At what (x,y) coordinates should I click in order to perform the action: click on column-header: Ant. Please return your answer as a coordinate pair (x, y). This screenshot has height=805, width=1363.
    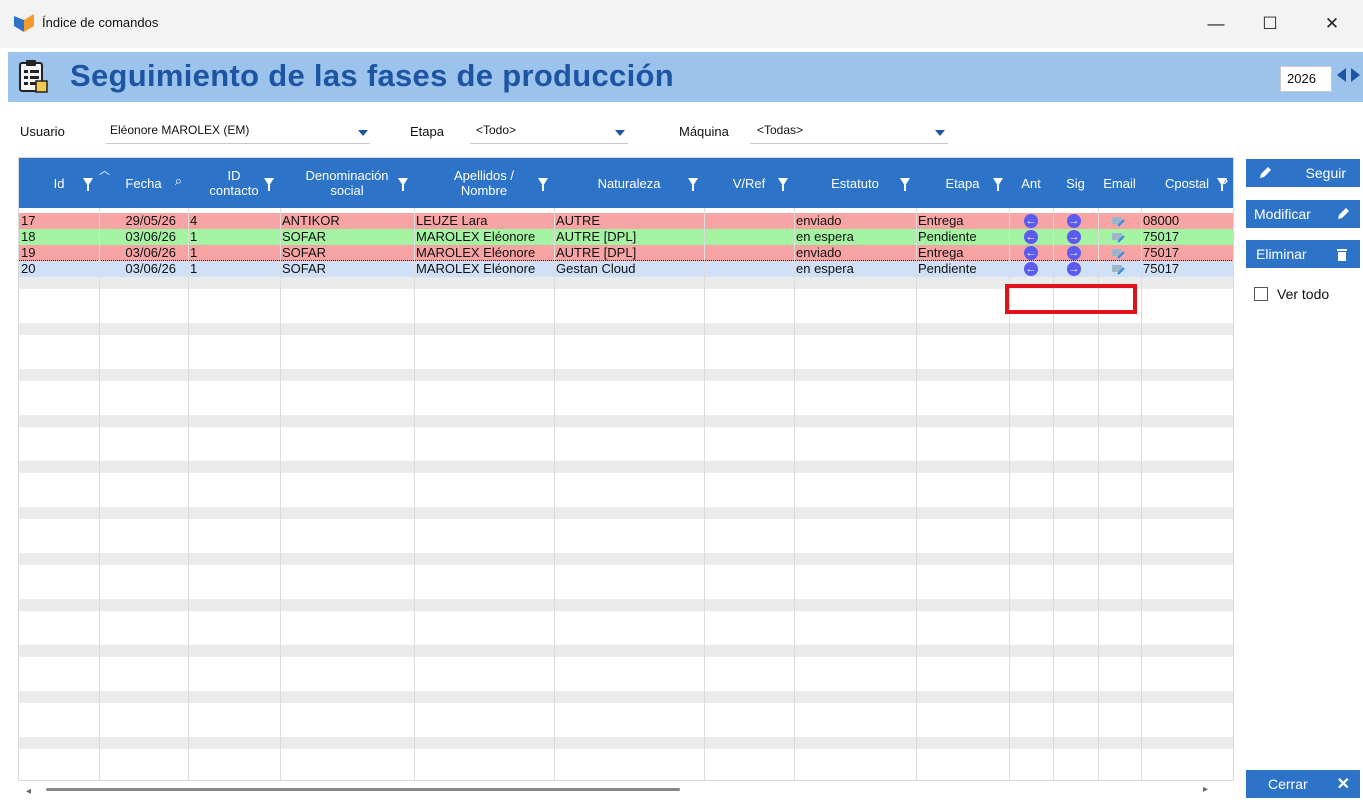
    Looking at the image, I should click on (1031, 183).